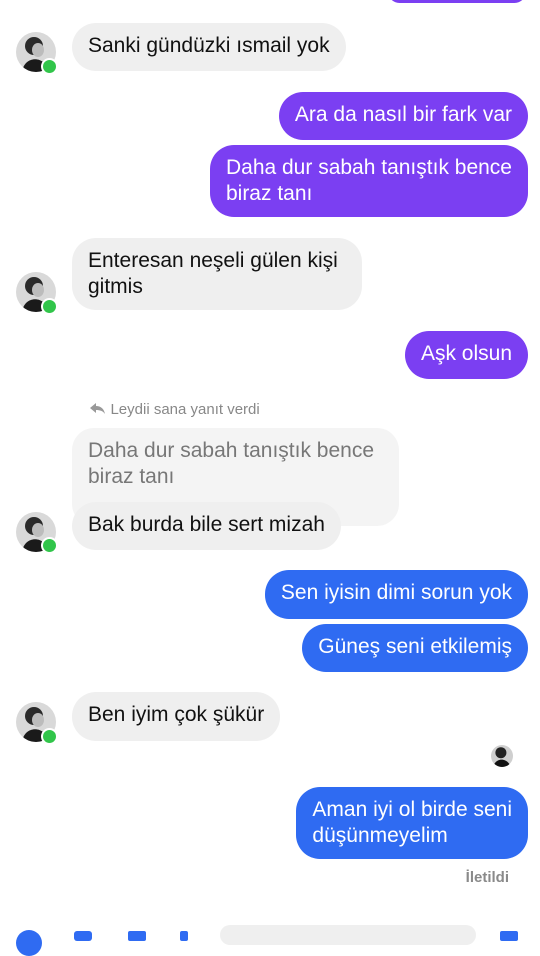  What do you see at coordinates (137, 936) in the screenshot?
I see `mic-icon` at bounding box center [137, 936].